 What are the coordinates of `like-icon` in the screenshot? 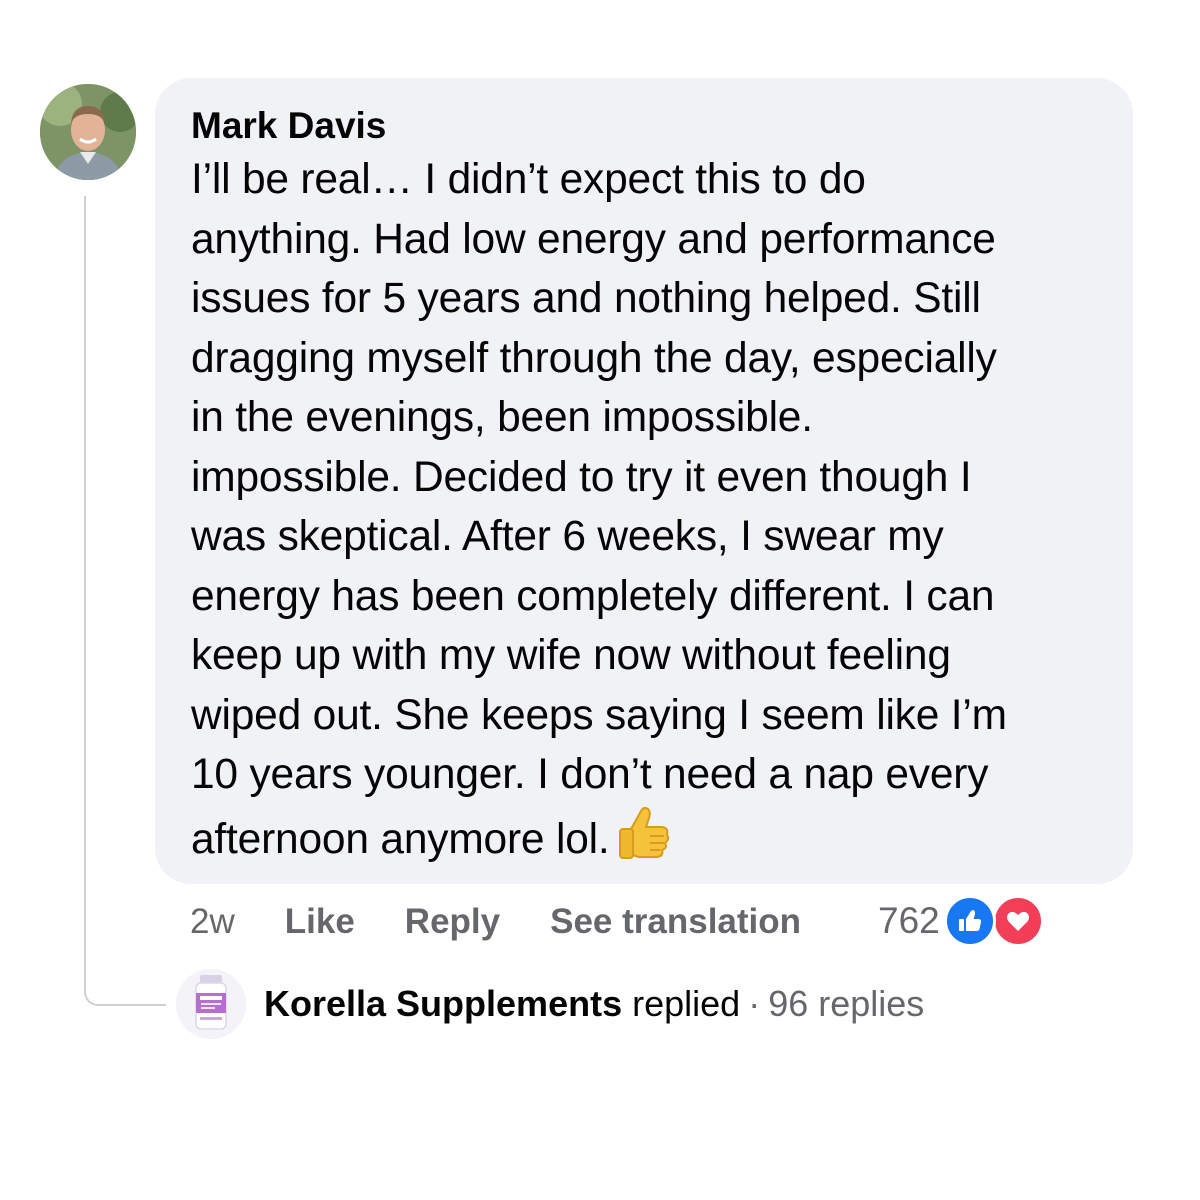 It's located at (969, 921).